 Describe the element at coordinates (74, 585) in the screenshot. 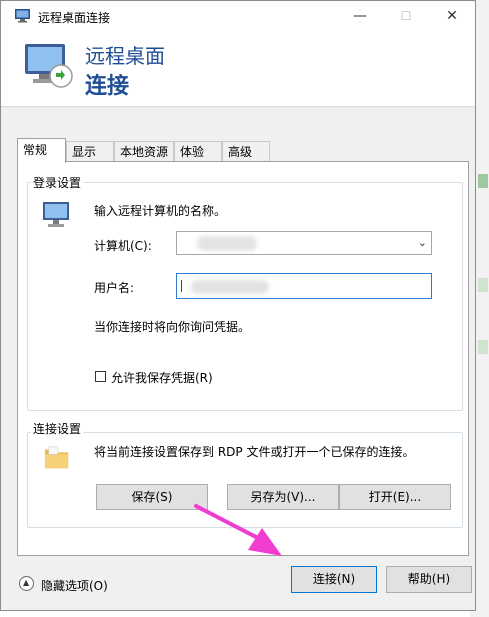

I see `hide-options-toggle: 隐藏选项(O)` at that location.